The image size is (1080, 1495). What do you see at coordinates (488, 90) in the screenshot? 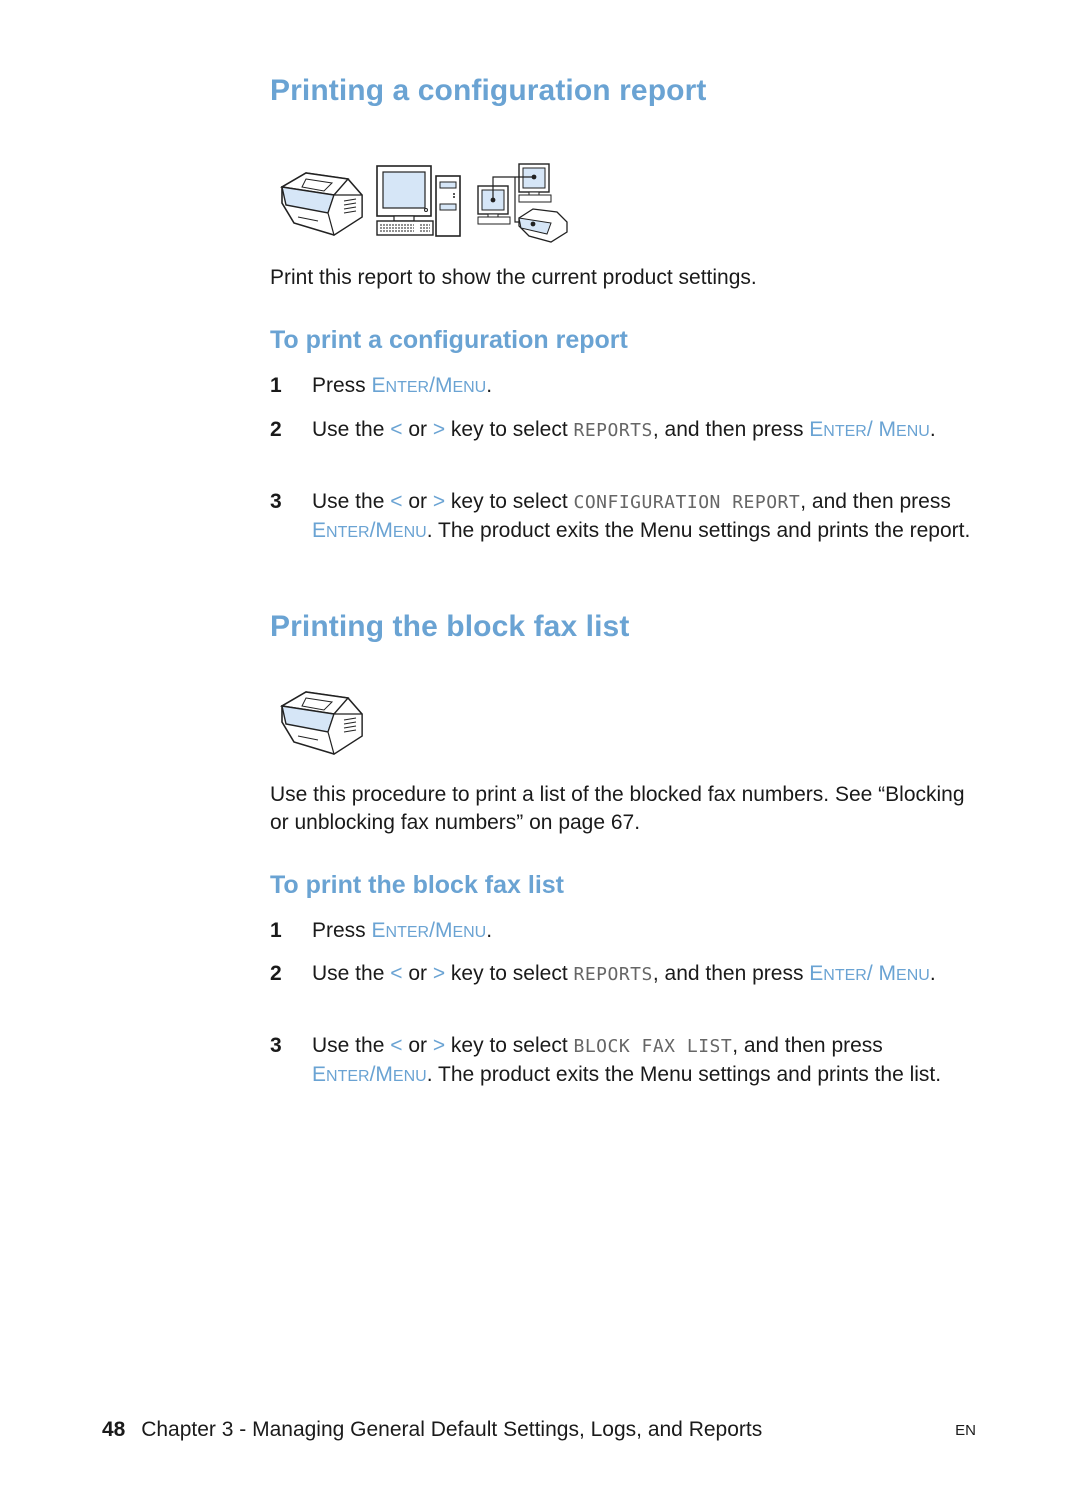
I see `section-title-configuration-report: Printing a configuration report` at bounding box center [488, 90].